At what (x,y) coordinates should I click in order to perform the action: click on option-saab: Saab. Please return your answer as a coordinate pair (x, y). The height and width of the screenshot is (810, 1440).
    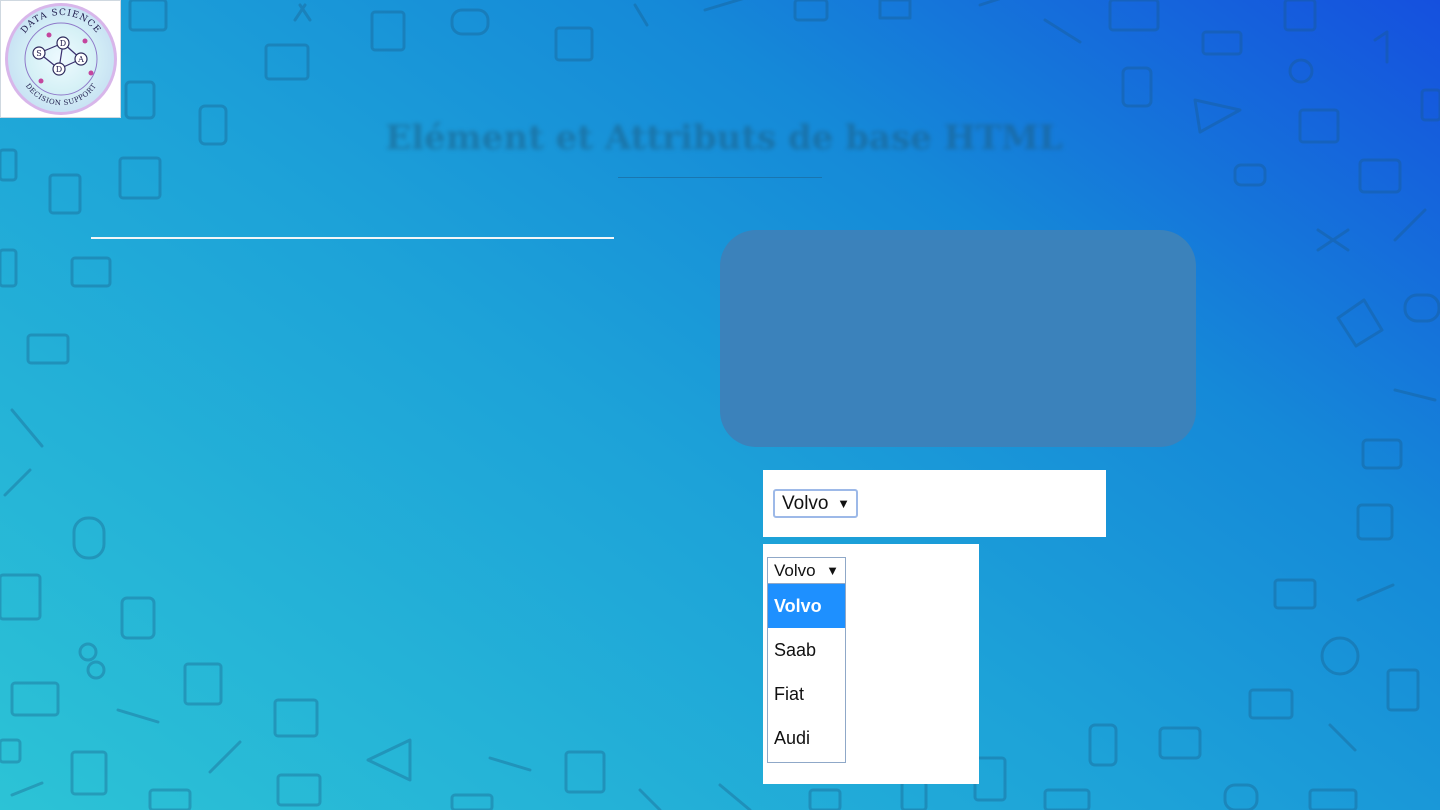
    Looking at the image, I should click on (806, 650).